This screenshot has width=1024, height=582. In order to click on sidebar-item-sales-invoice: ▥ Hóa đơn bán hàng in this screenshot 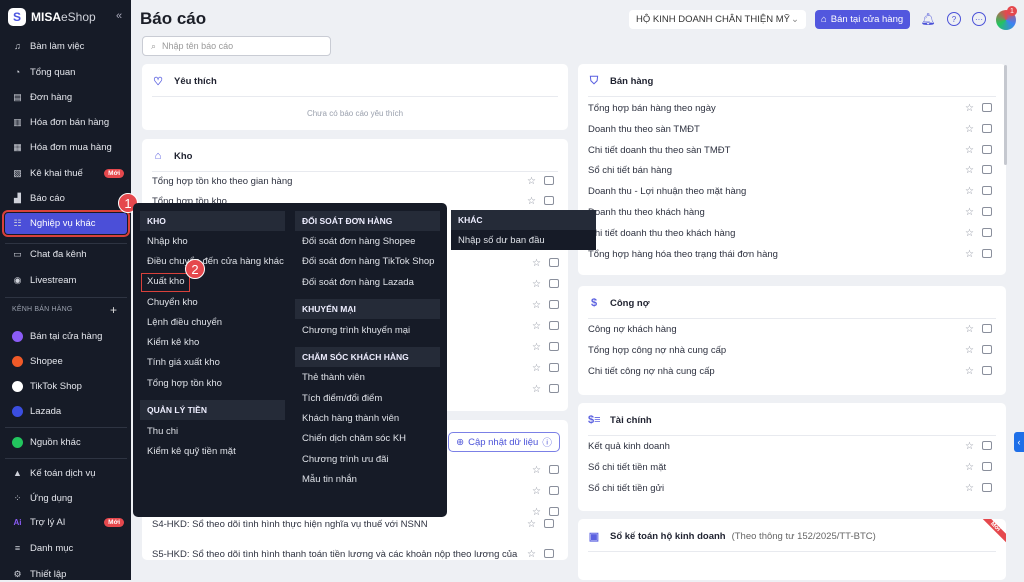, I will do `click(68, 122)`.